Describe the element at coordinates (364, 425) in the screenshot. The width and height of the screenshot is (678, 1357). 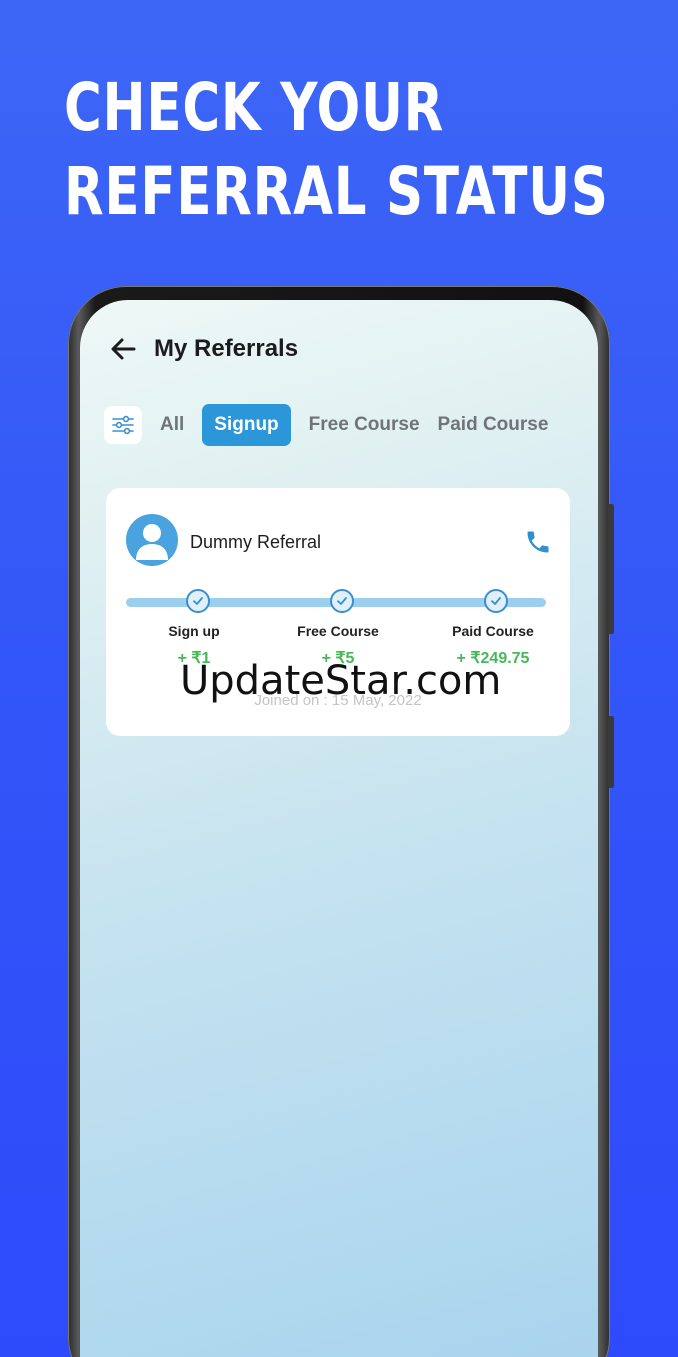
I see `tab-free-course: Free Course` at that location.